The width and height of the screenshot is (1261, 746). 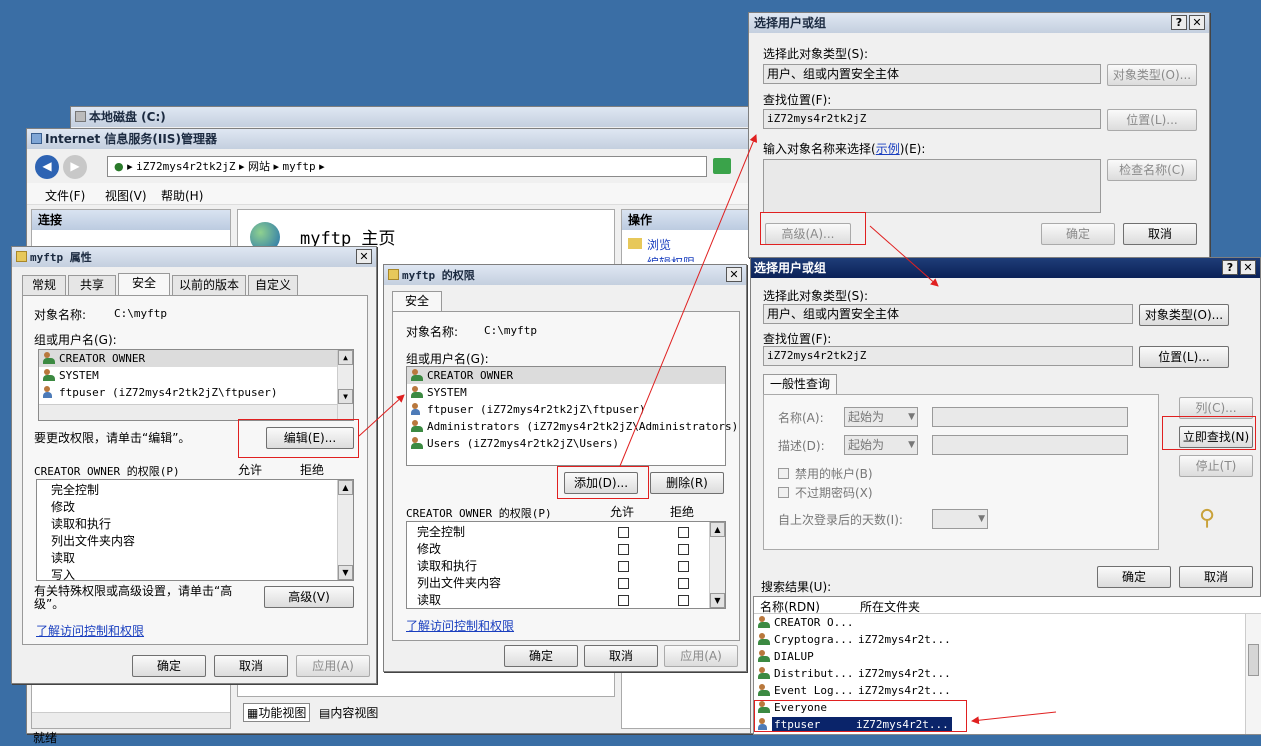 I want to click on menu-view: 视图(V), so click(x=126, y=195).